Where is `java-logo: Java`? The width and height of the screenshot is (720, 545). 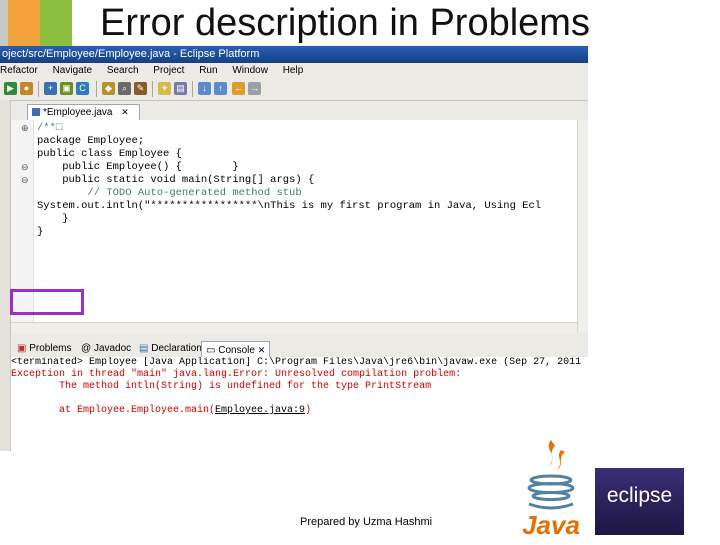
java-logo: Java is located at coordinates (553, 486).